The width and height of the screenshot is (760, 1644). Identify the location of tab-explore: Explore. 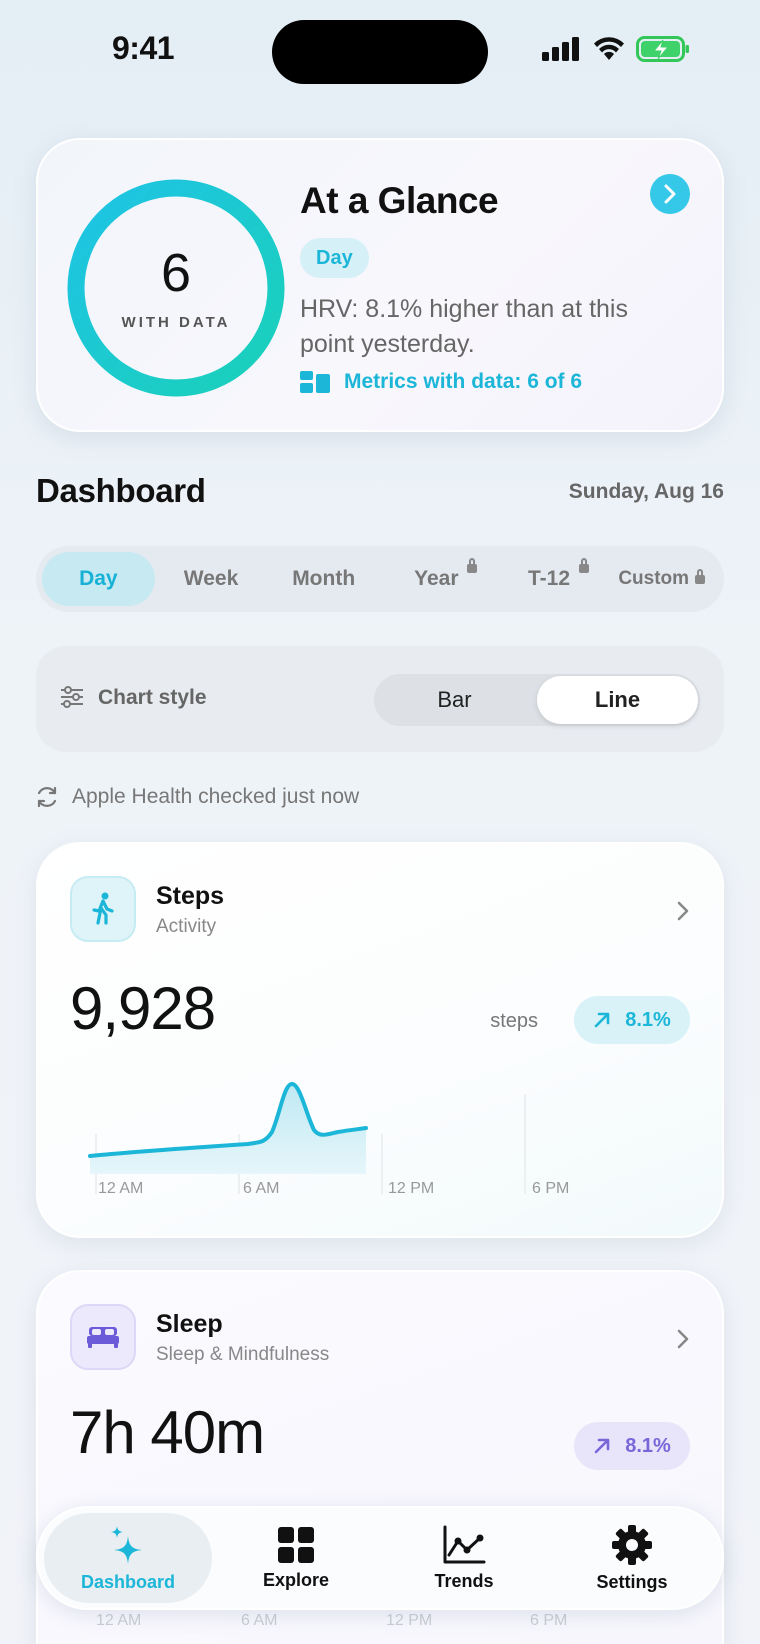
(296, 1558).